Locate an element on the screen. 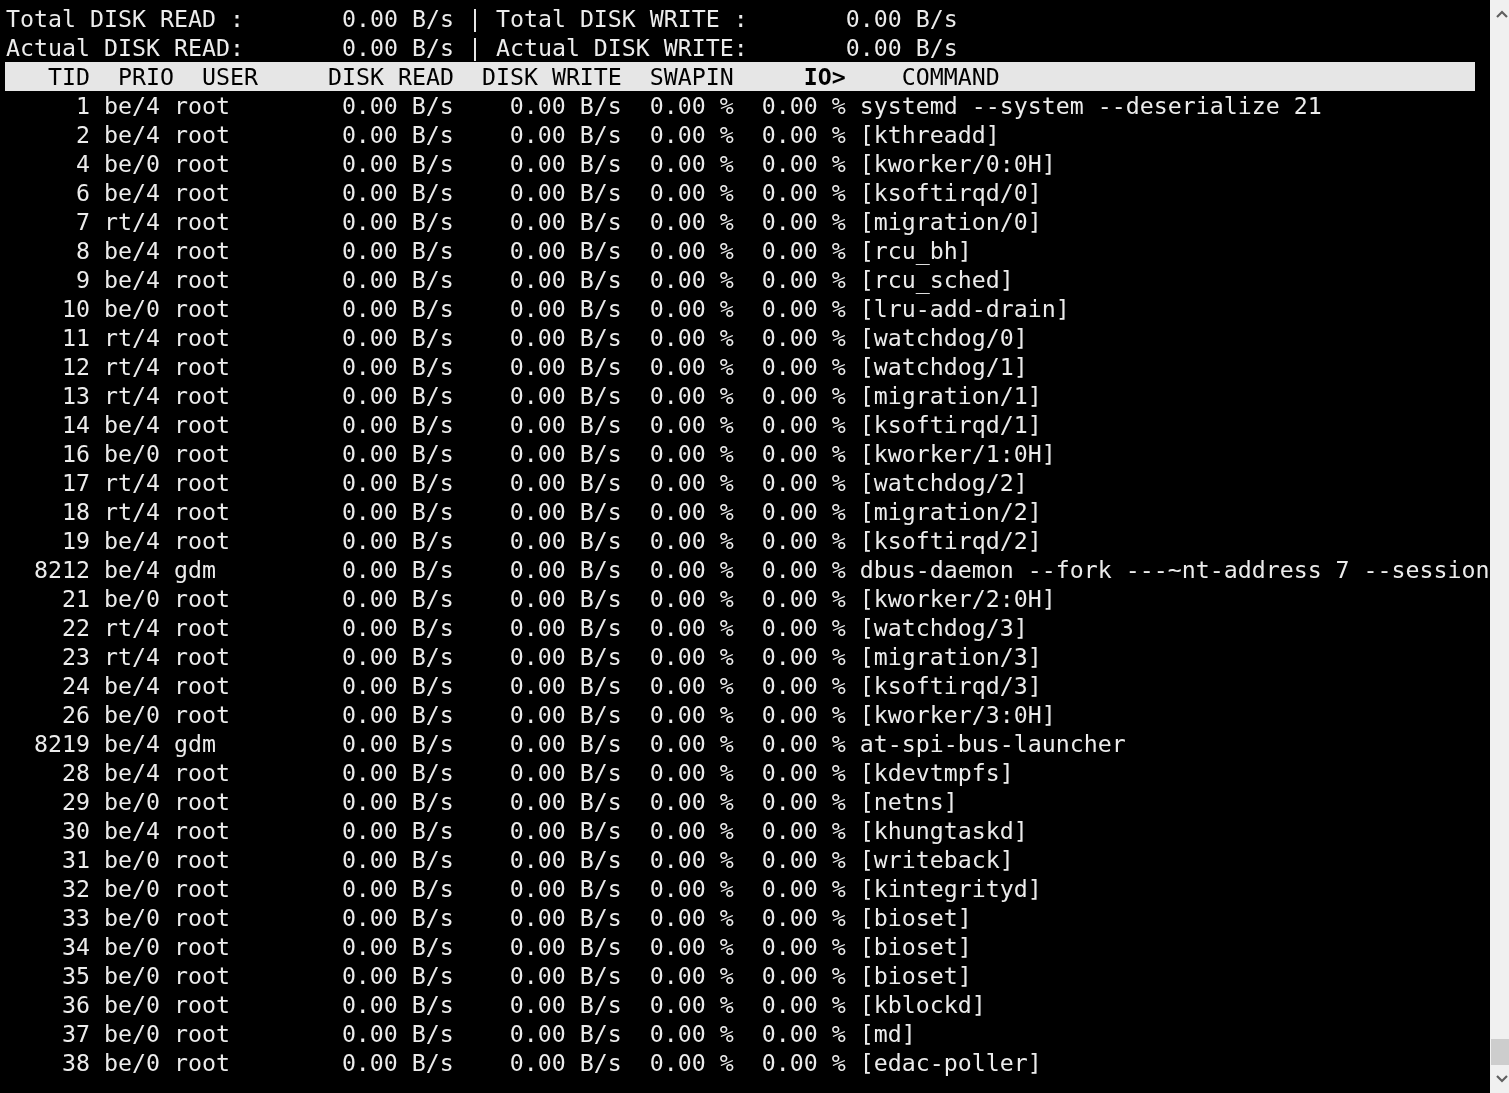 The width and height of the screenshot is (1509, 1093). table-cell-text: [md] is located at coordinates (888, 1033).